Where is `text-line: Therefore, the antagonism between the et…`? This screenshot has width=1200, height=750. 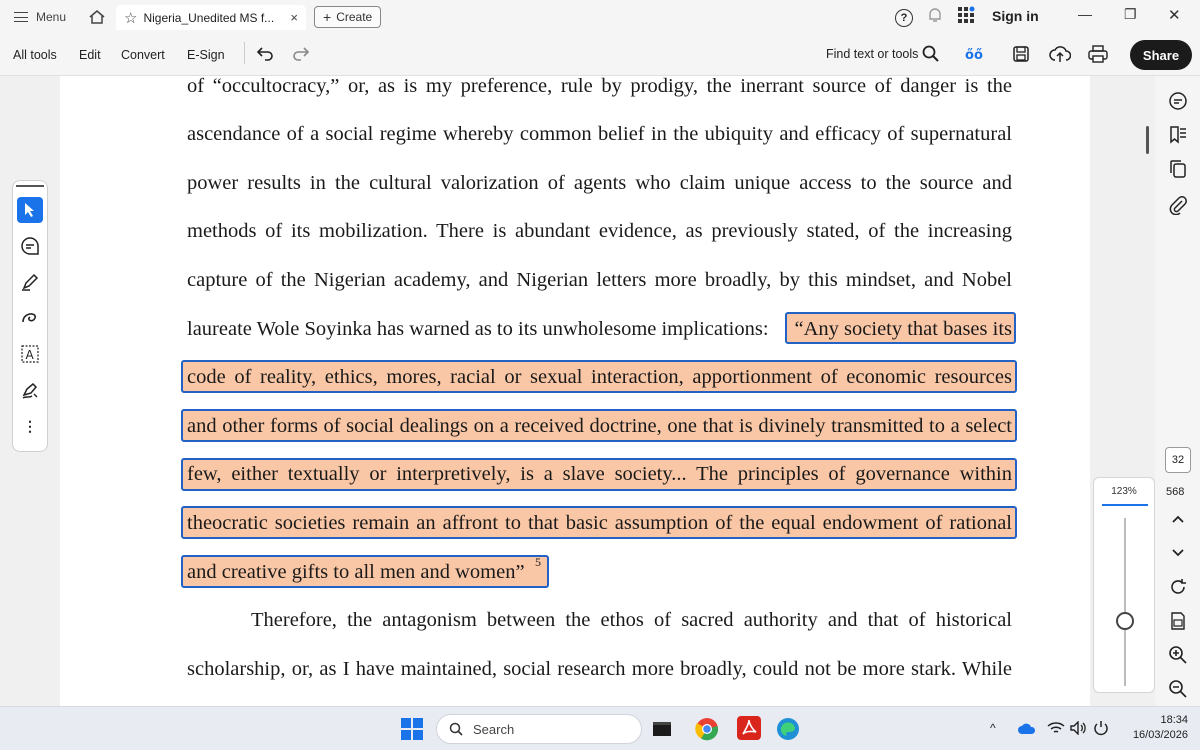 text-line: Therefore, the antagonism between the et… is located at coordinates (631, 620).